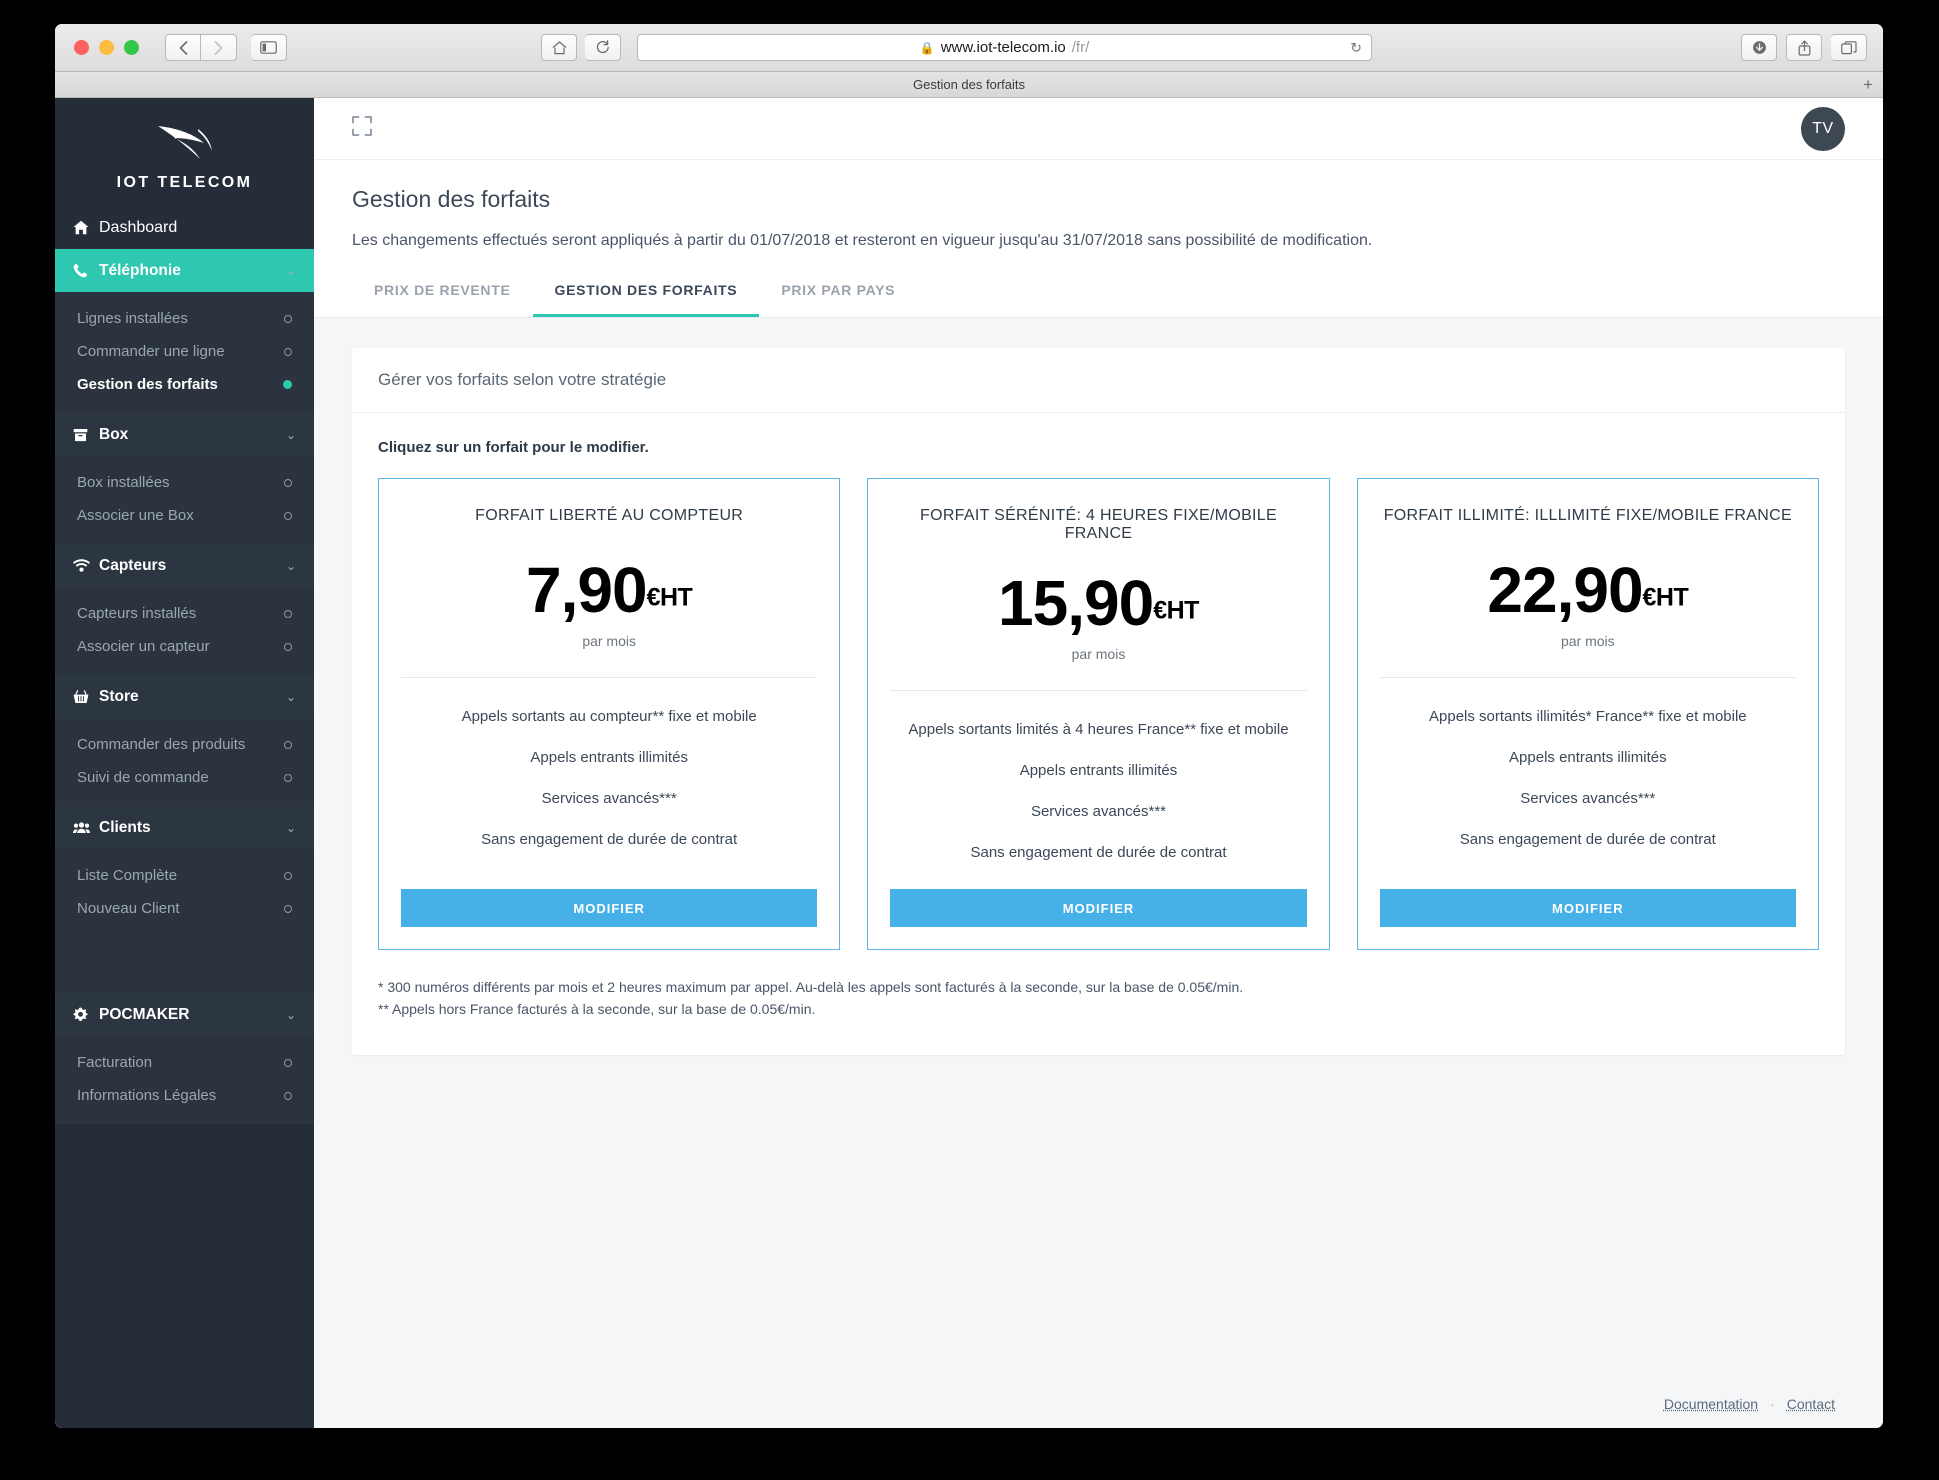 Image resolution: width=1939 pixels, height=1480 pixels. Describe the element at coordinates (927, 47) in the screenshot. I see `lock-icon: 🔒` at that location.